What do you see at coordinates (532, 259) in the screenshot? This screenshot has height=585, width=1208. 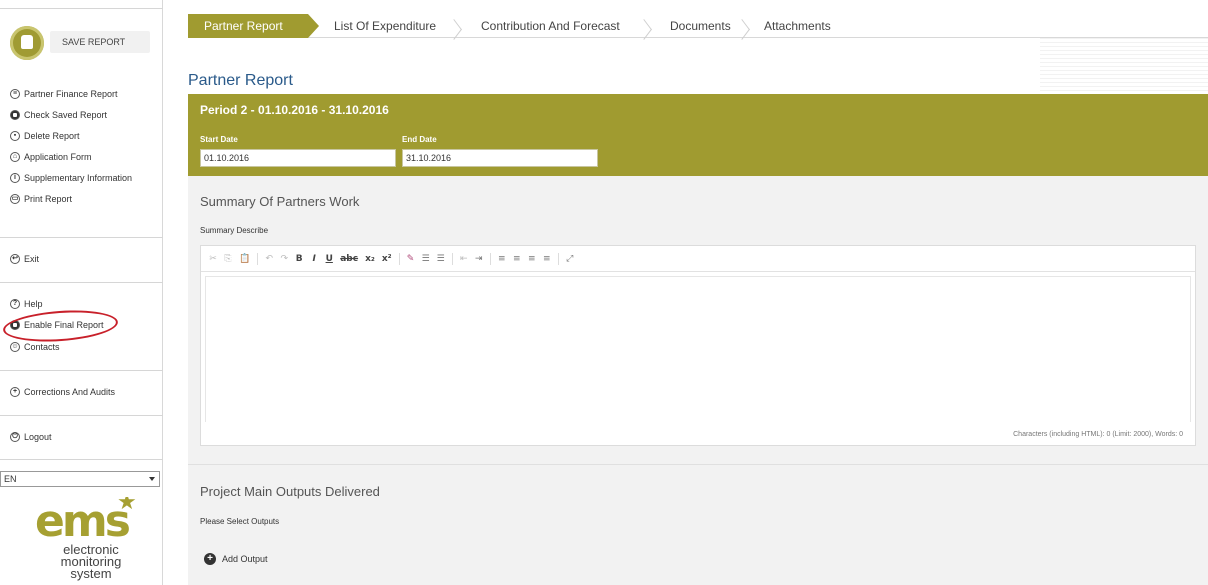 I see `align-right-icon: ≡` at bounding box center [532, 259].